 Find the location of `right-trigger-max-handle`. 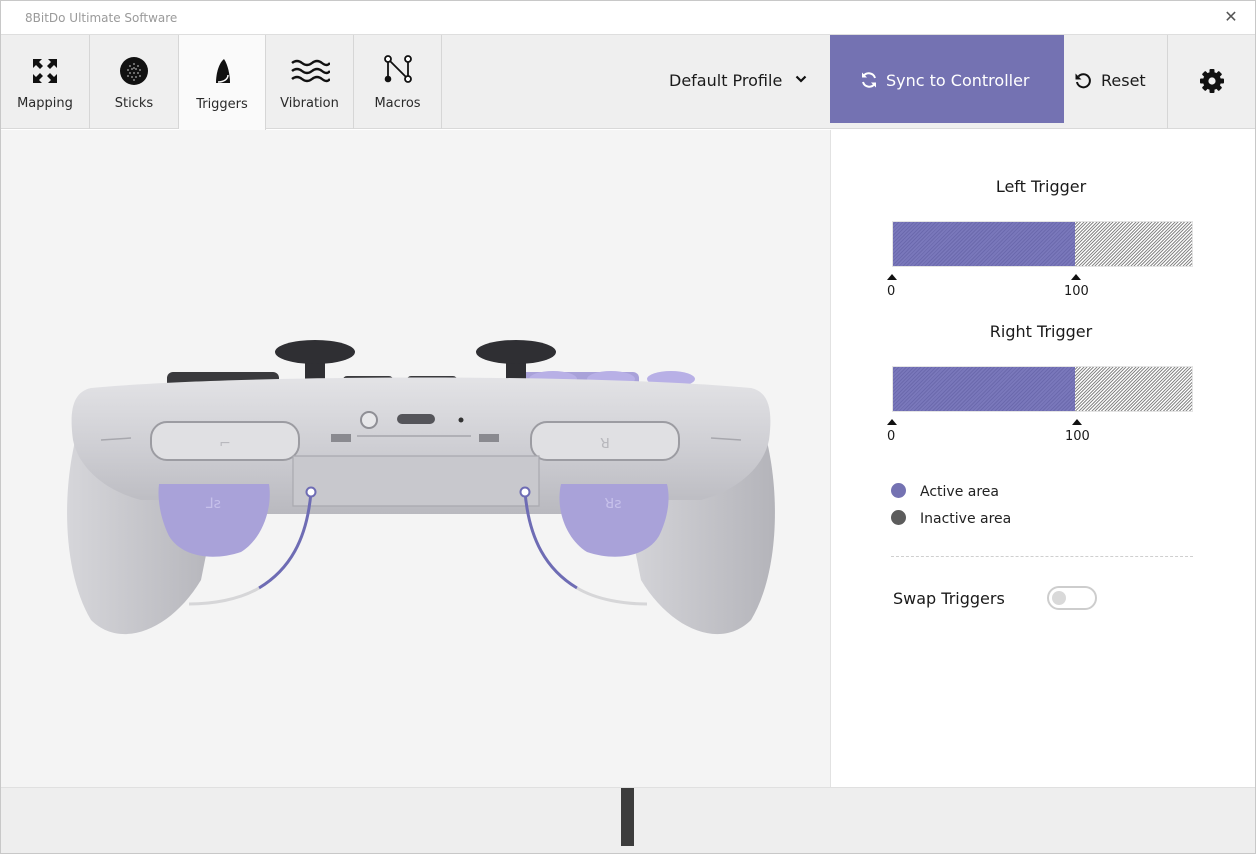

right-trigger-max-handle is located at coordinates (1077, 422).